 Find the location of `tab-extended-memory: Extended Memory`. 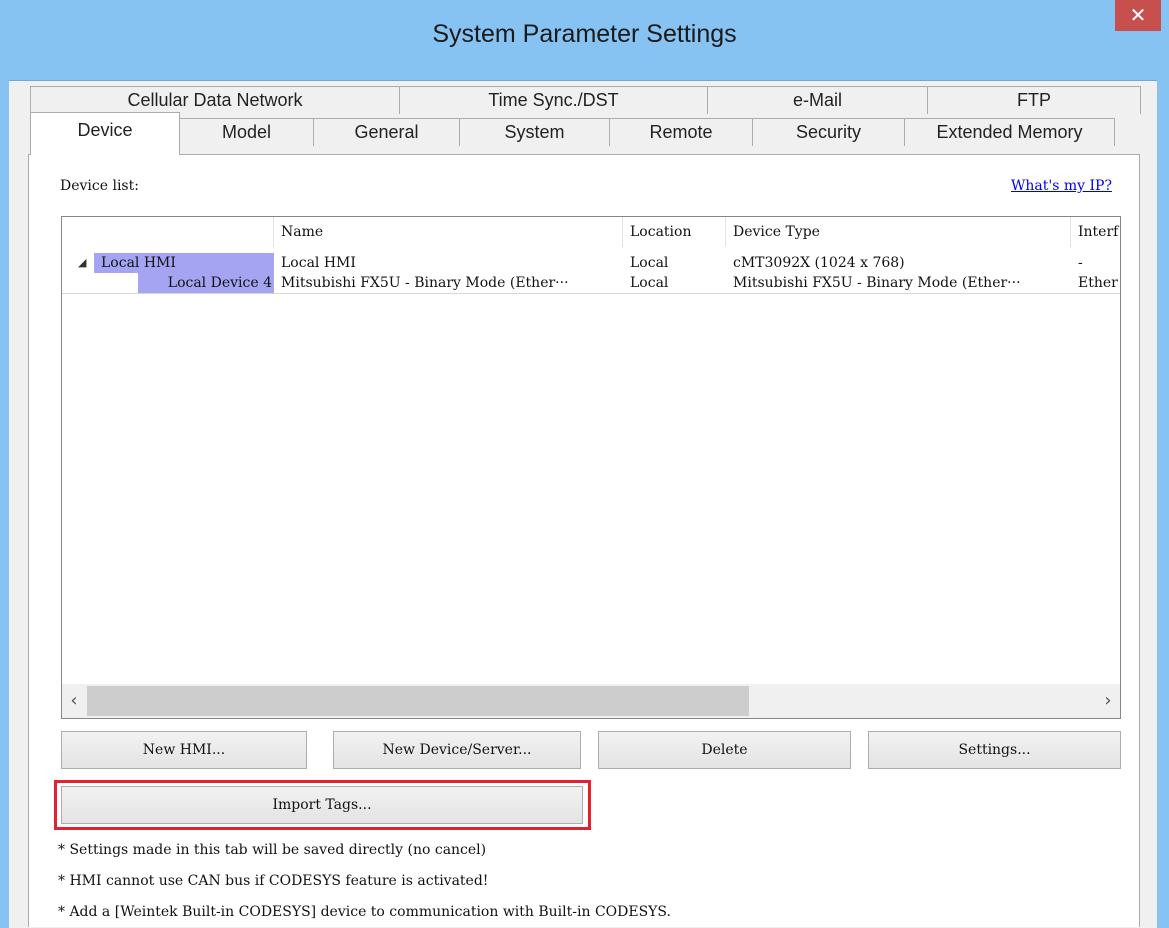

tab-extended-memory: Extended Memory is located at coordinates (1009, 132).